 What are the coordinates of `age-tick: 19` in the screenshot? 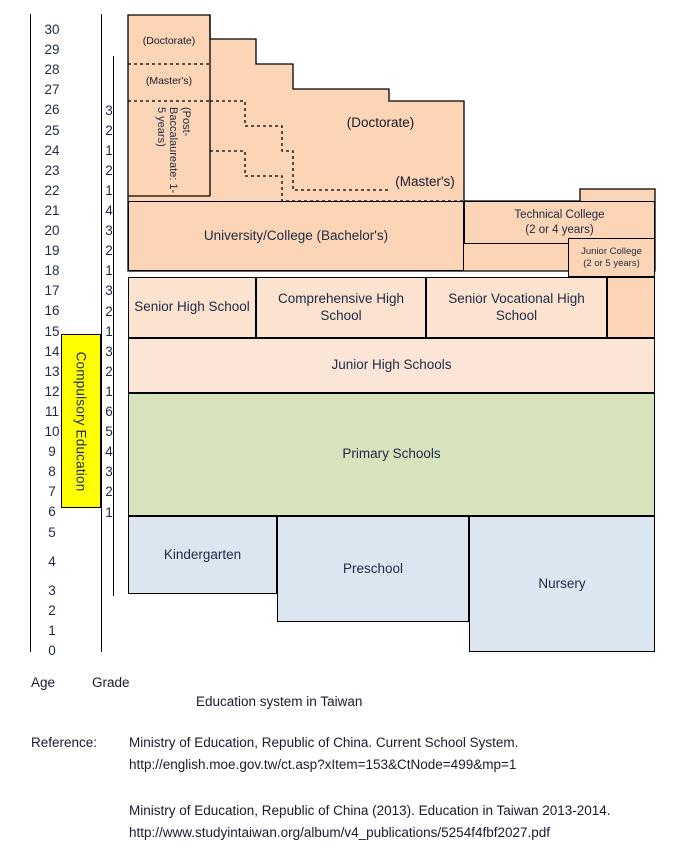 It's located at (52, 251).